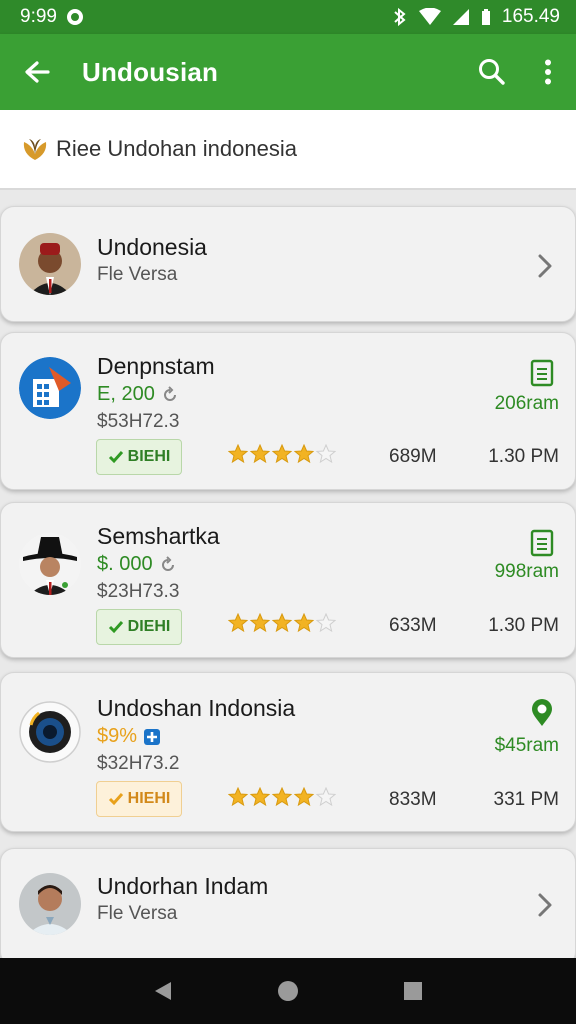  I want to click on nav-home-icon, so click(287, 991).